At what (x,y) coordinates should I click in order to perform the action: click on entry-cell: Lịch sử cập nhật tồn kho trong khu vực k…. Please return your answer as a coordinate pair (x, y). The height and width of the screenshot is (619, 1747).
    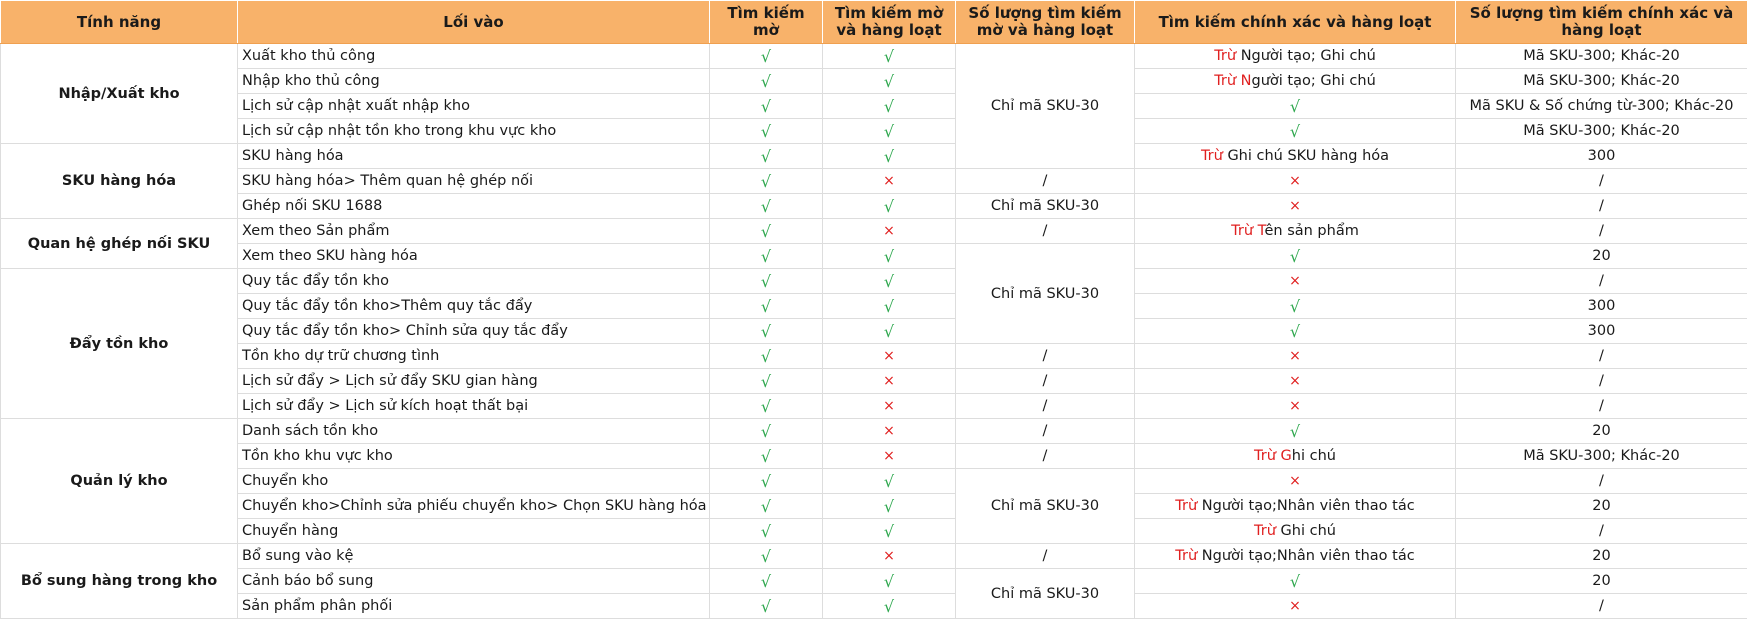
    Looking at the image, I should click on (474, 131).